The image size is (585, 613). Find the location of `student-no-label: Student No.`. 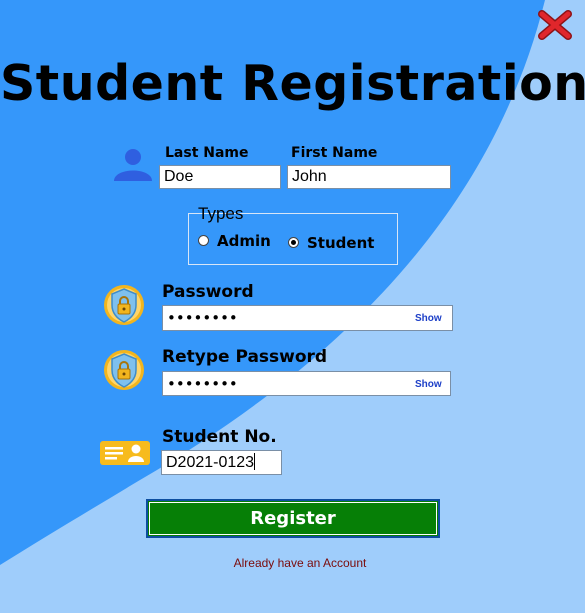

student-no-label: Student No. is located at coordinates (219, 437).